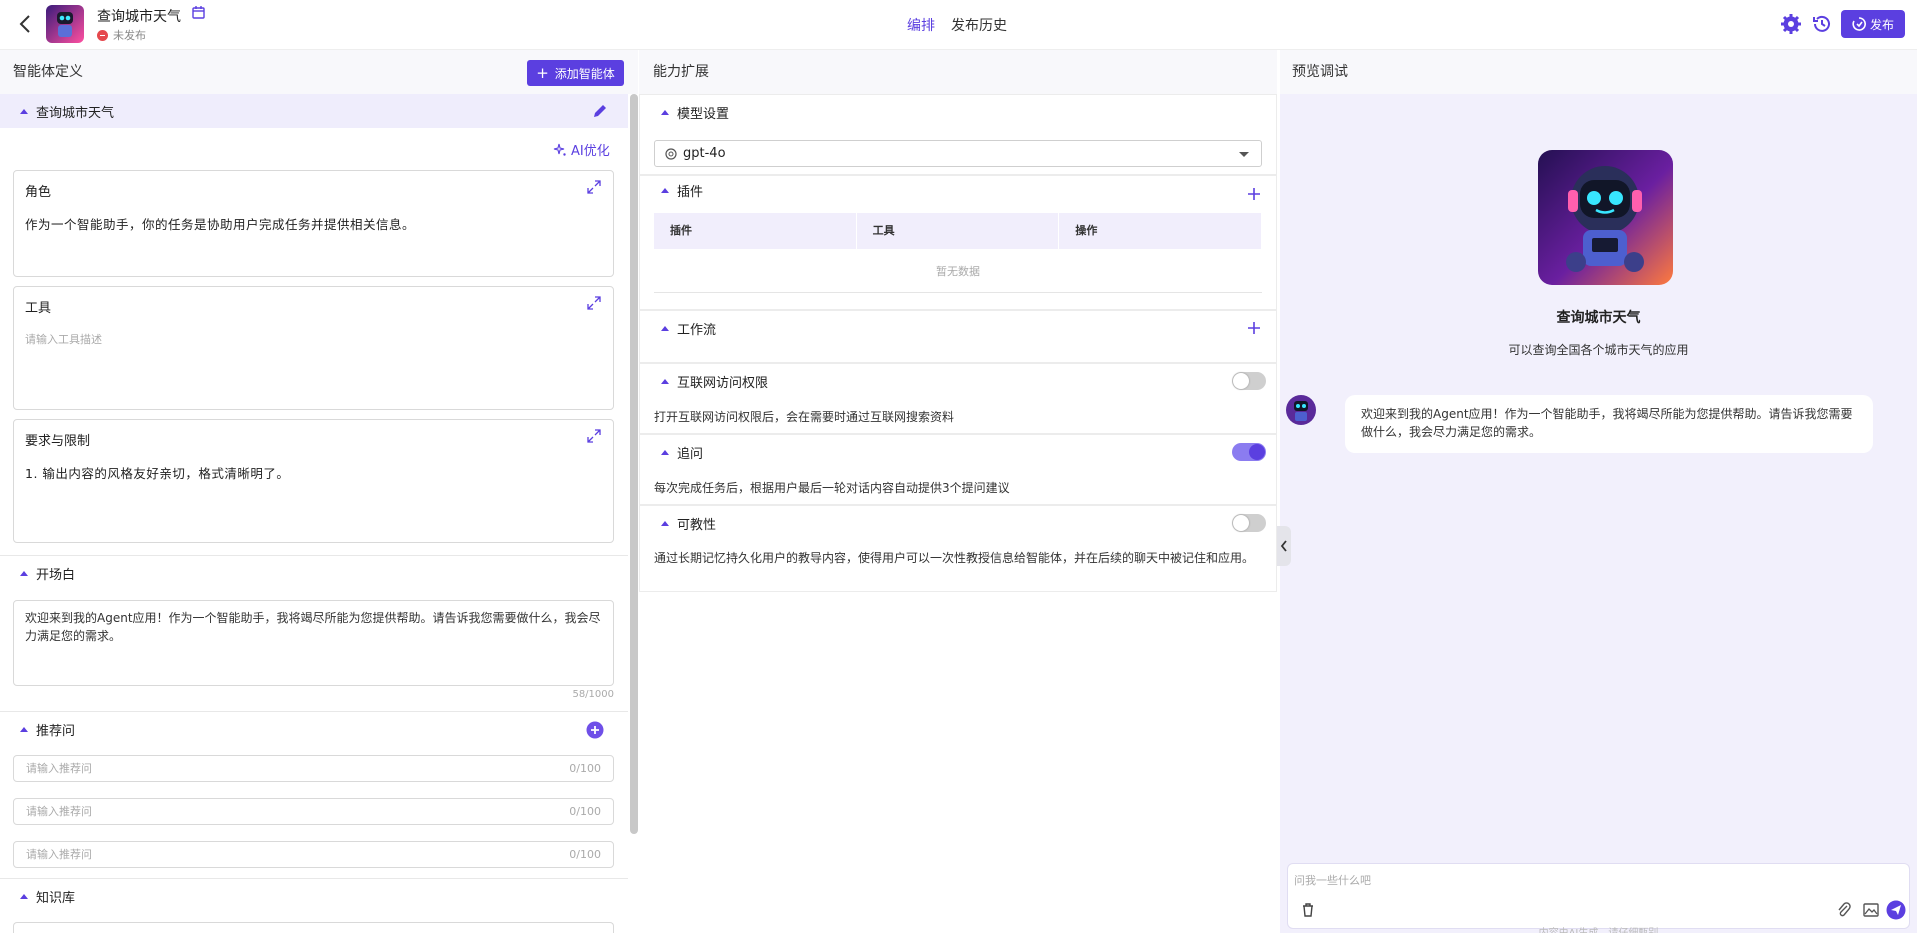 This screenshot has height=933, width=1917. I want to click on teachable-toggle, so click(1249, 523).